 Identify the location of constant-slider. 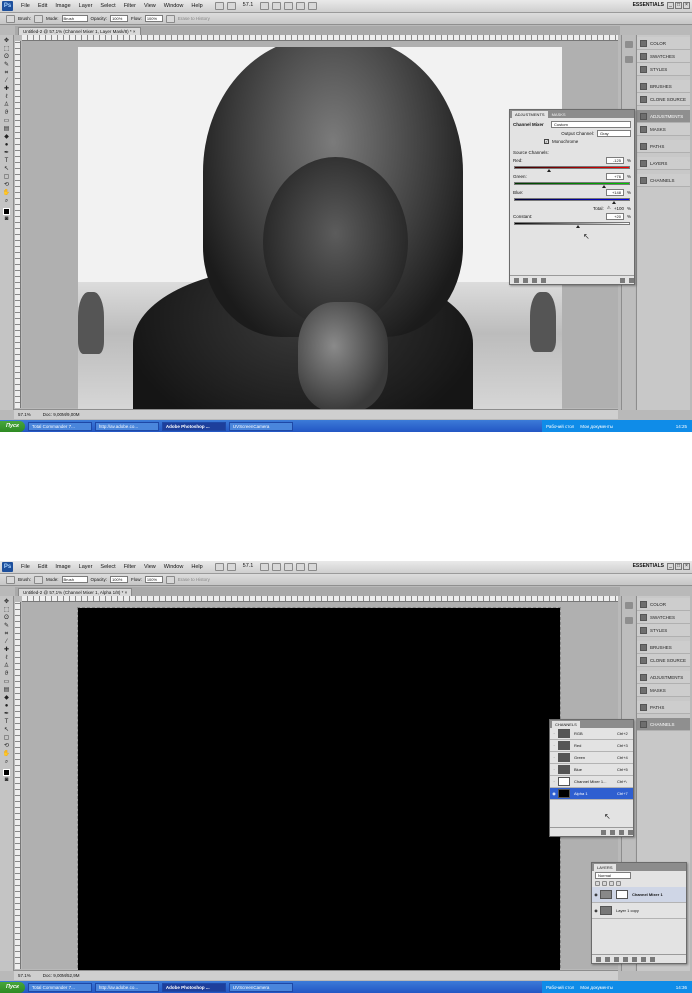
(572, 225).